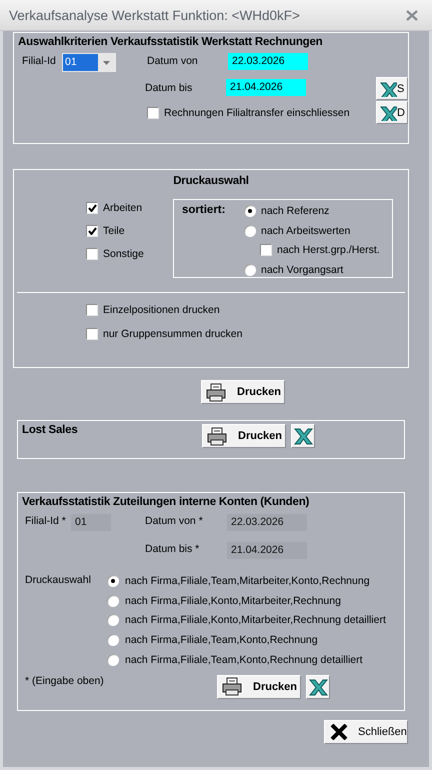 The height and width of the screenshot is (770, 432). What do you see at coordinates (114, 231) in the screenshot?
I see `checkbox-label: Teile` at bounding box center [114, 231].